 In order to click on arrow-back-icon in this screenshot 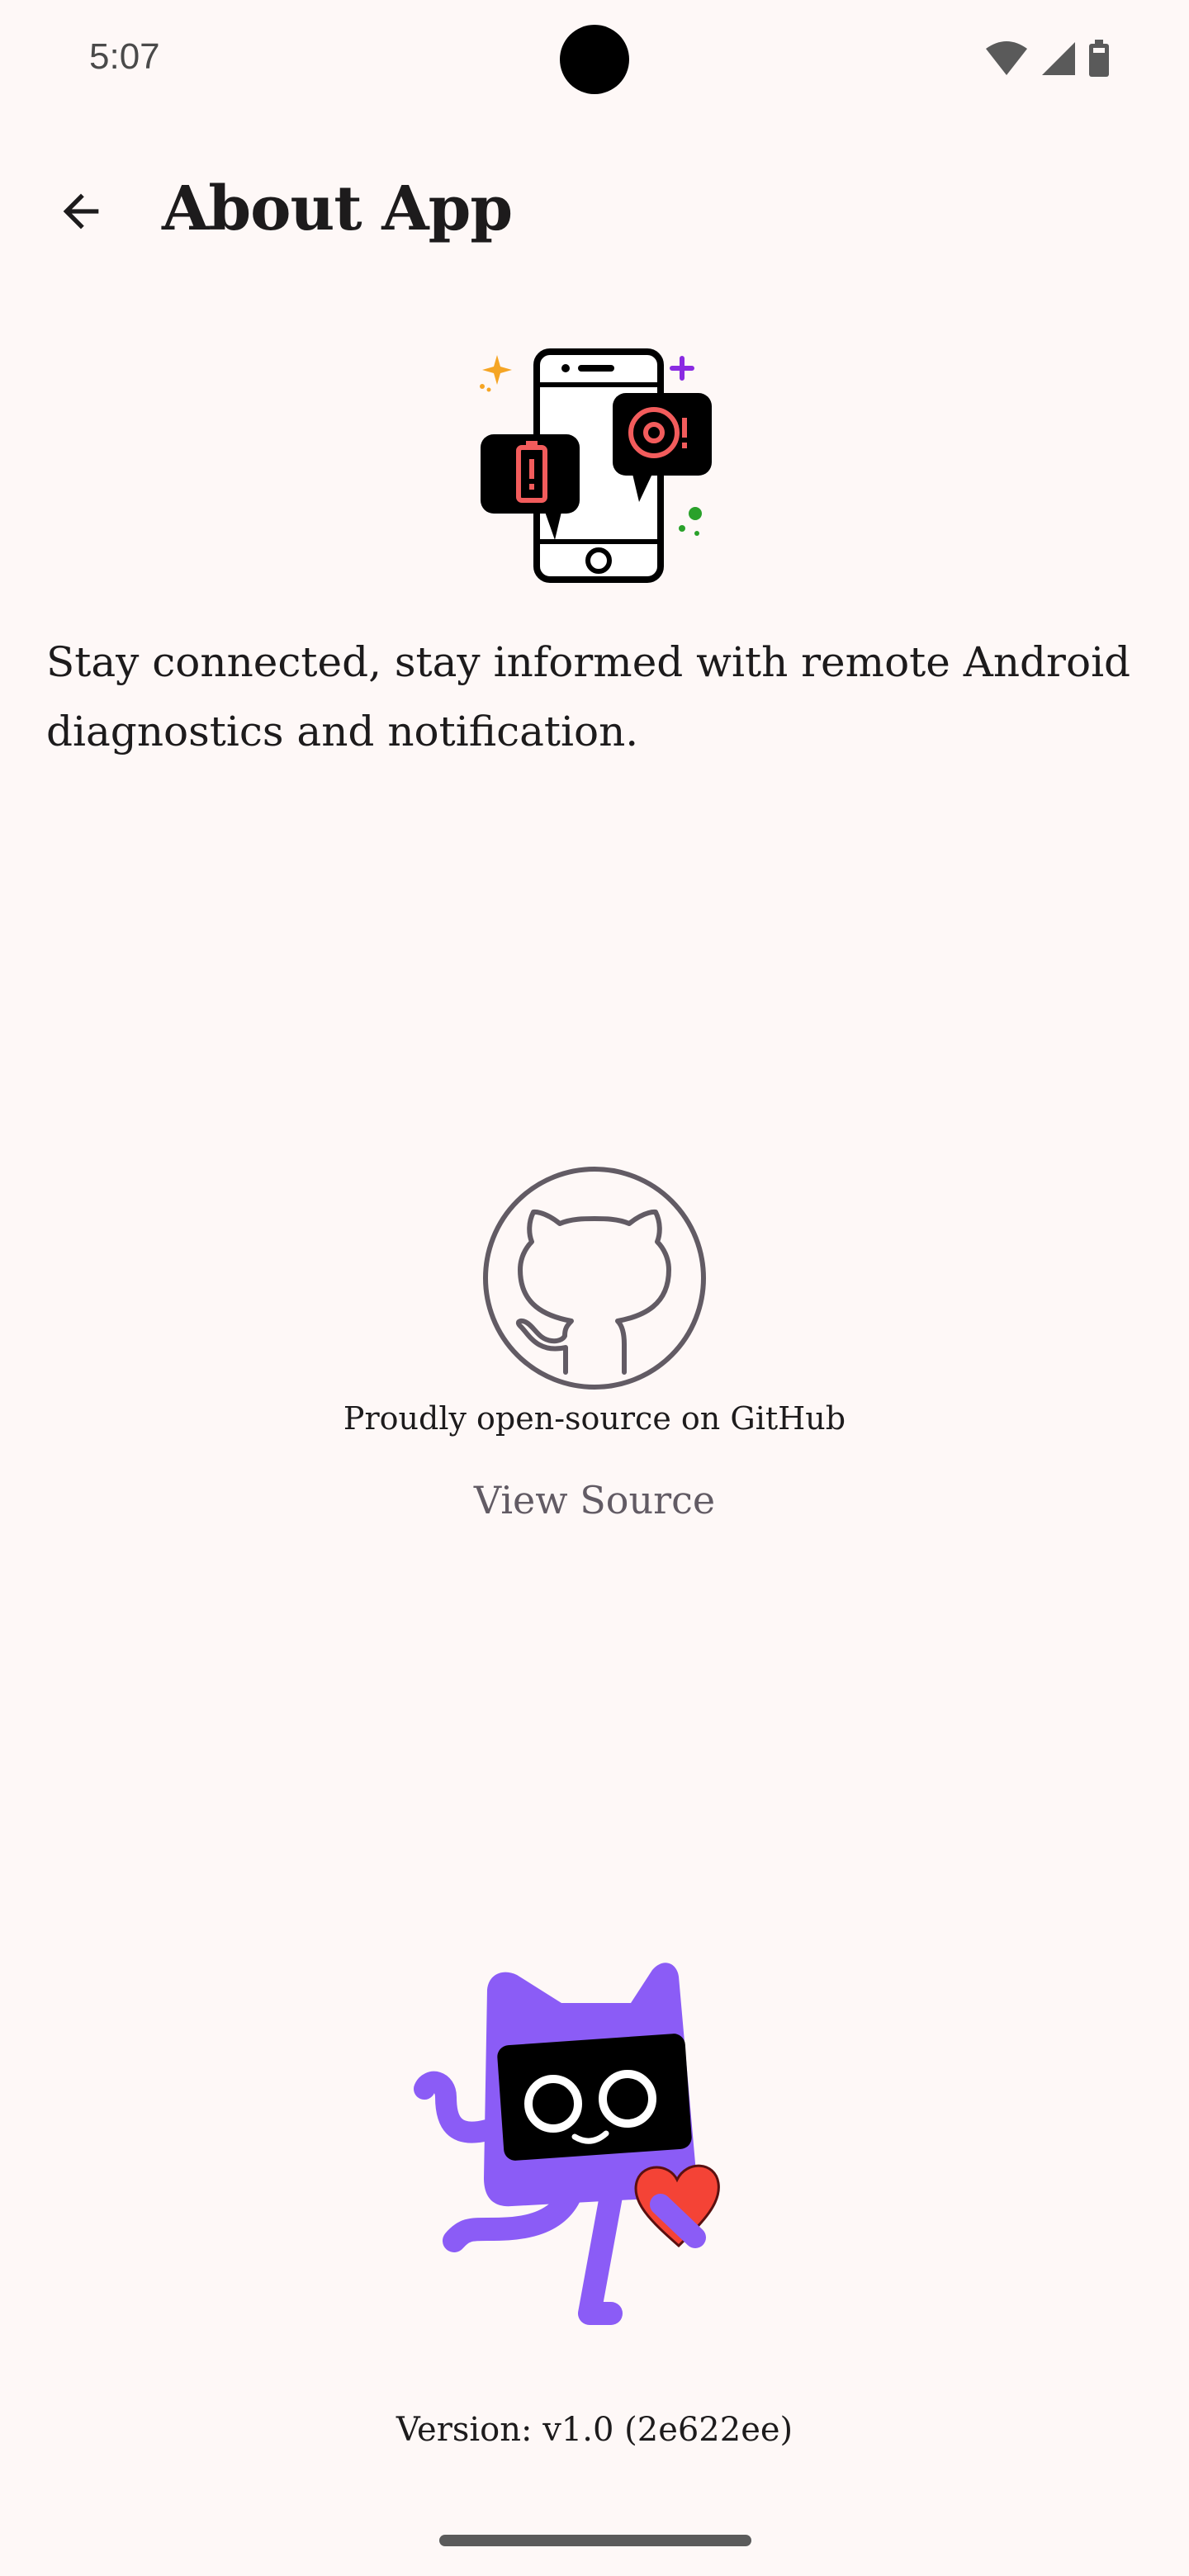, I will do `click(81, 211)`.